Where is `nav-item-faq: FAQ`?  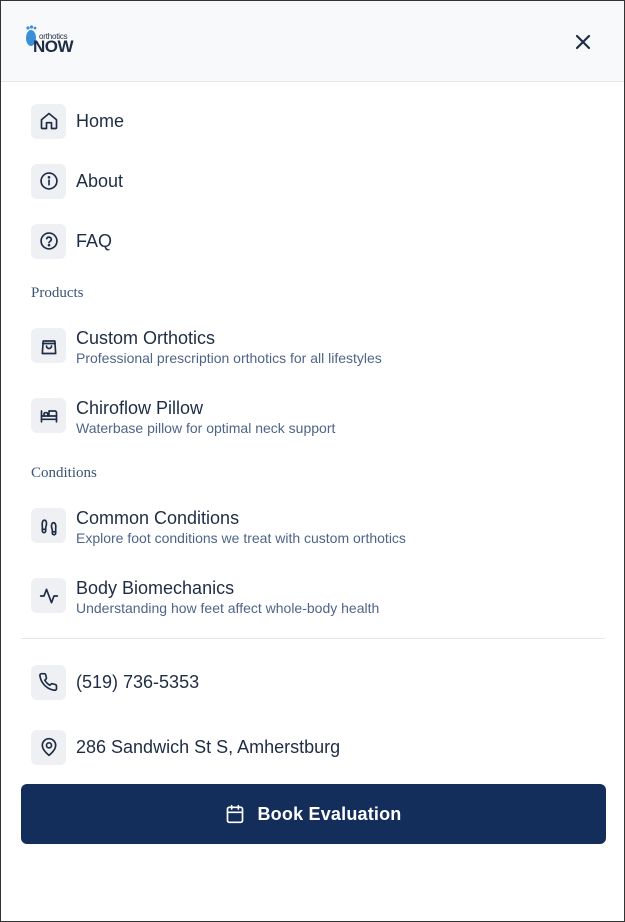 nav-item-faq: FAQ is located at coordinates (71, 241).